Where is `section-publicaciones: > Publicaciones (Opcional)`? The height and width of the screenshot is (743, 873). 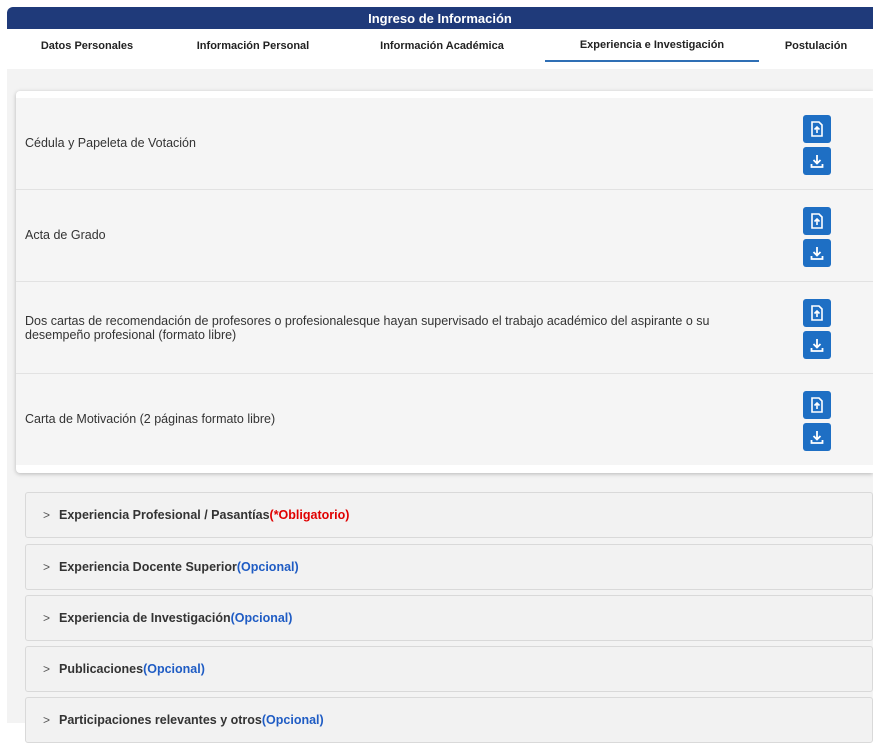
section-publicaciones: > Publicaciones (Opcional) is located at coordinates (449, 669).